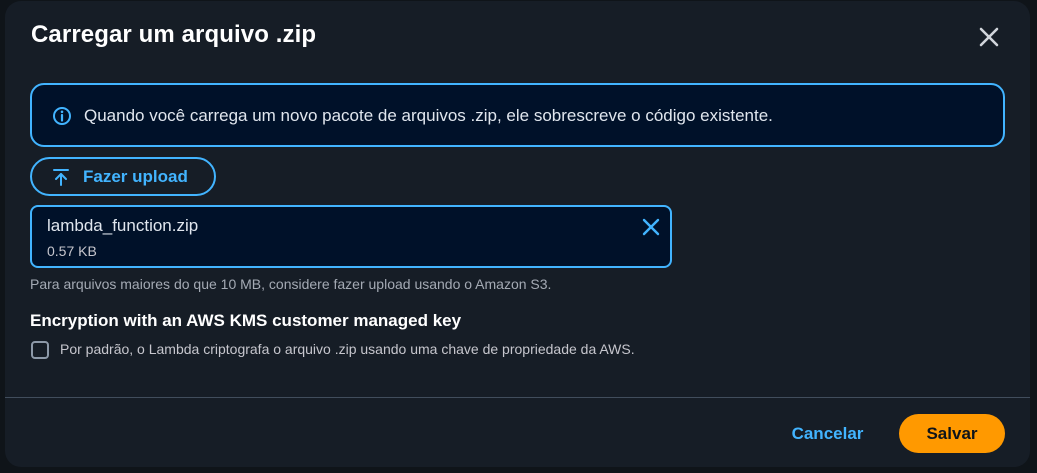 The width and height of the screenshot is (1037, 473). What do you see at coordinates (827, 434) in the screenshot?
I see `cancel-button: Cancelar` at bounding box center [827, 434].